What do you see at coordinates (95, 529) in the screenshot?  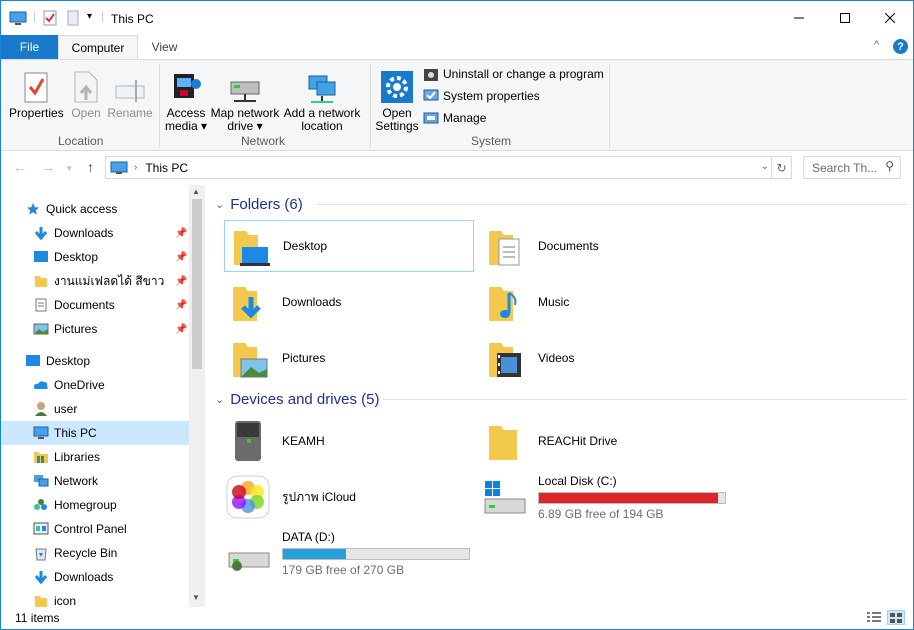 I see `sidebar-item: Control Panel` at bounding box center [95, 529].